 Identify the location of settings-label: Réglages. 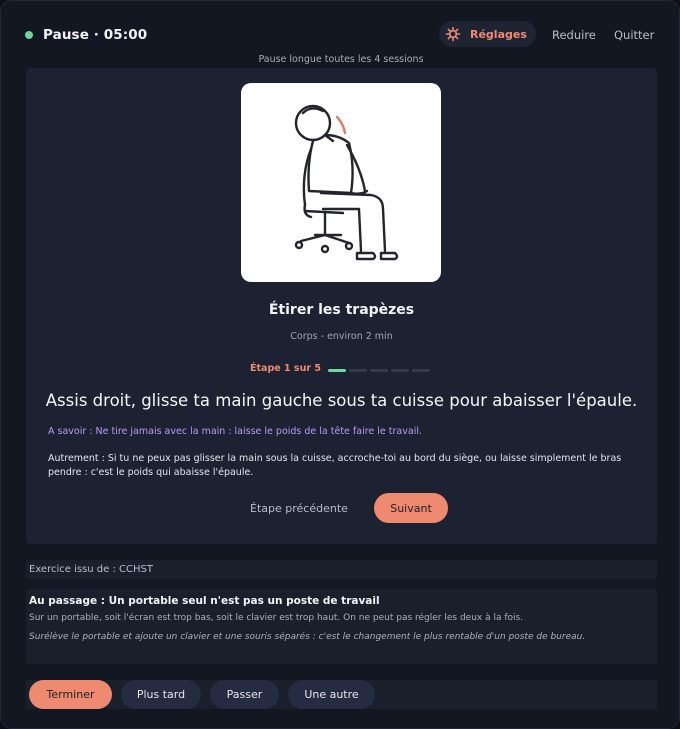
(498, 34).